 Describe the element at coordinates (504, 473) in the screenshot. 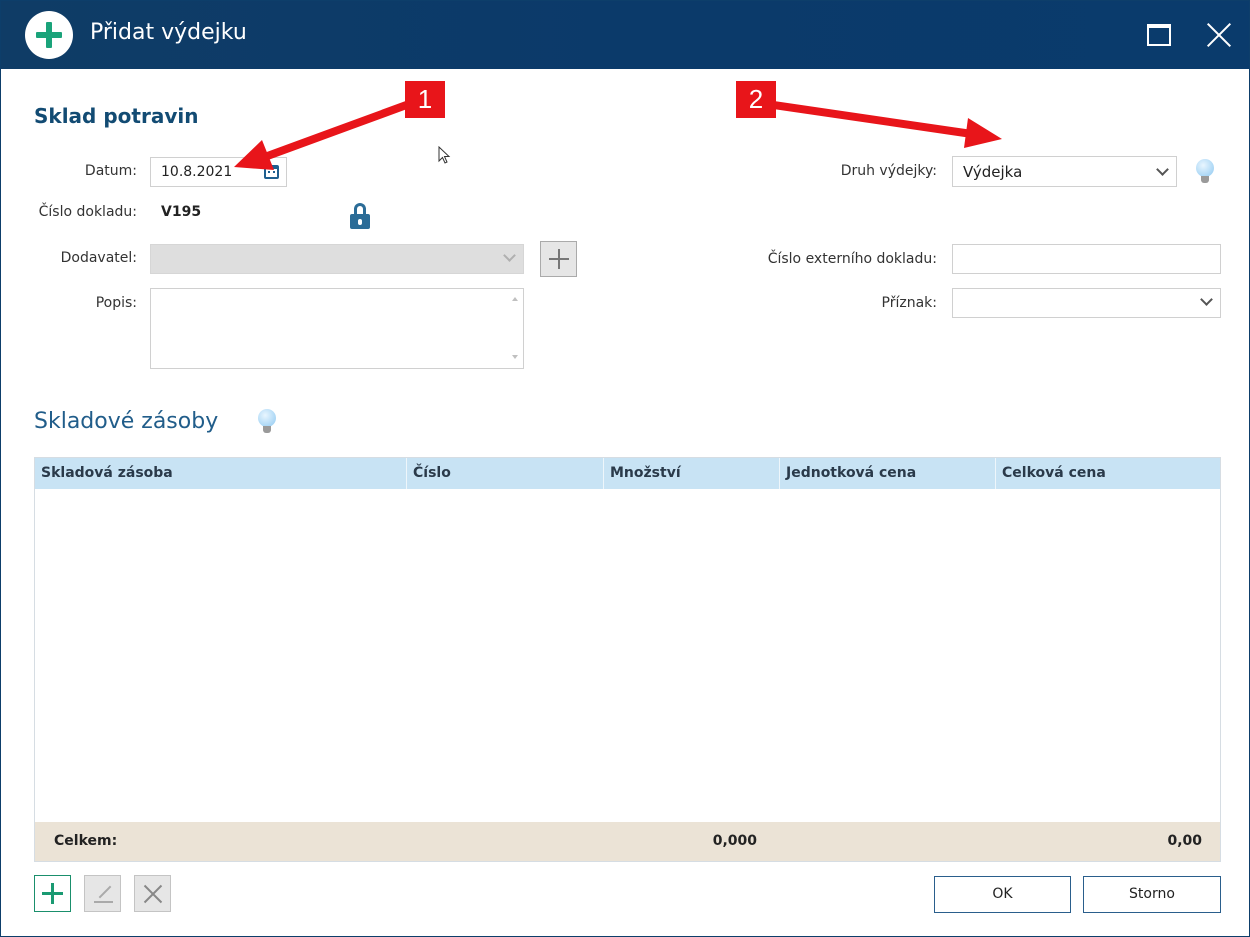

I see `column-header-number: Číslo` at that location.